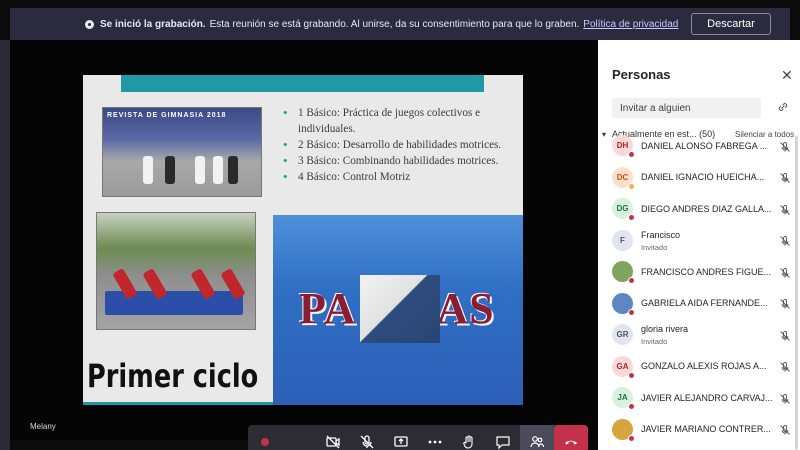 The width and height of the screenshot is (800, 450). I want to click on avatar: F, so click(622, 240).